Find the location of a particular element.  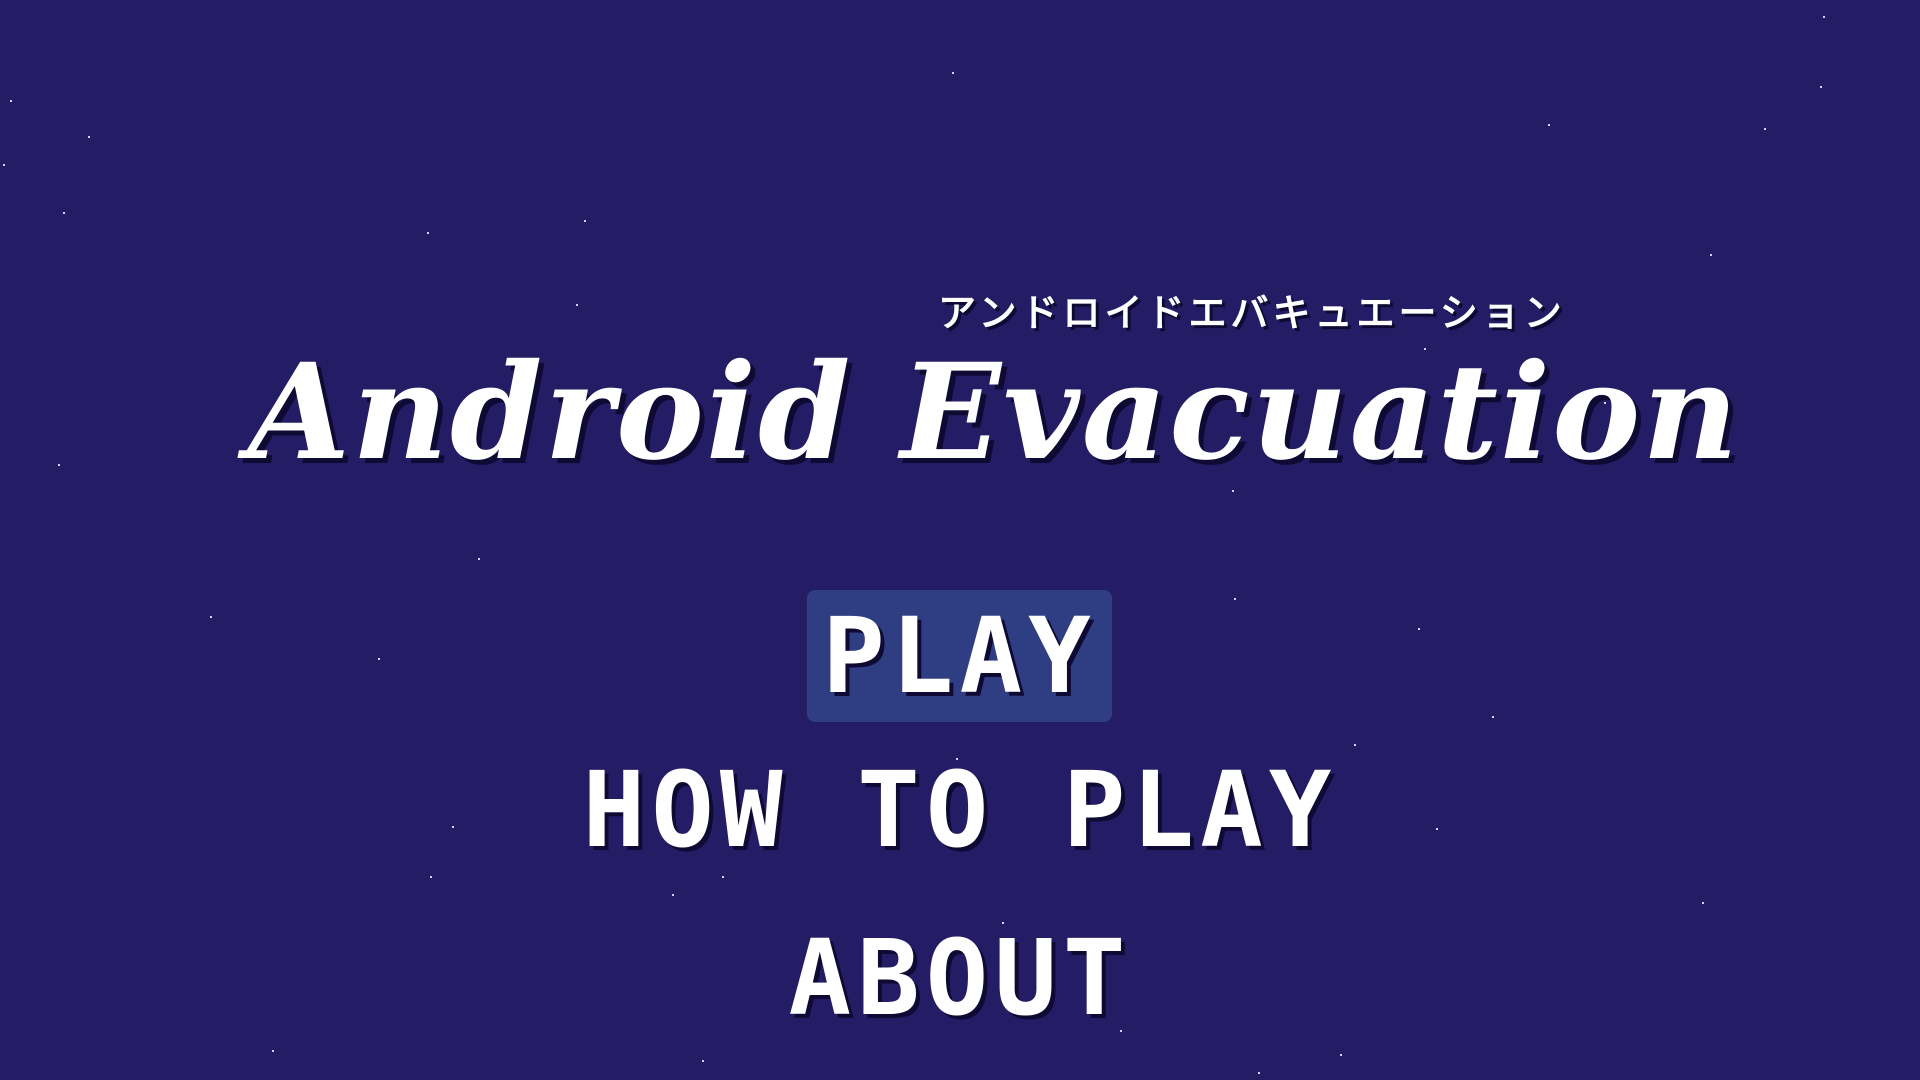

play-button: PLAY is located at coordinates (959, 656).